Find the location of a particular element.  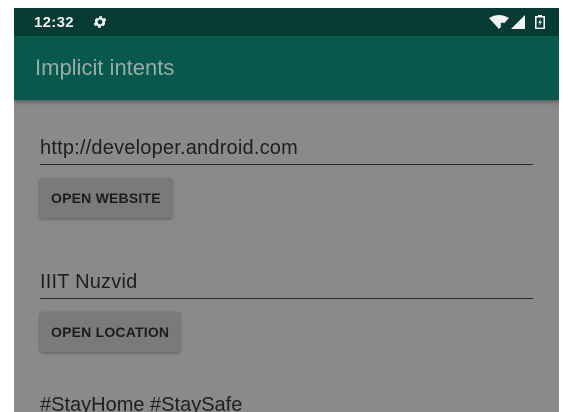

open-location-button: OPEN LOCATION is located at coordinates (110, 332).